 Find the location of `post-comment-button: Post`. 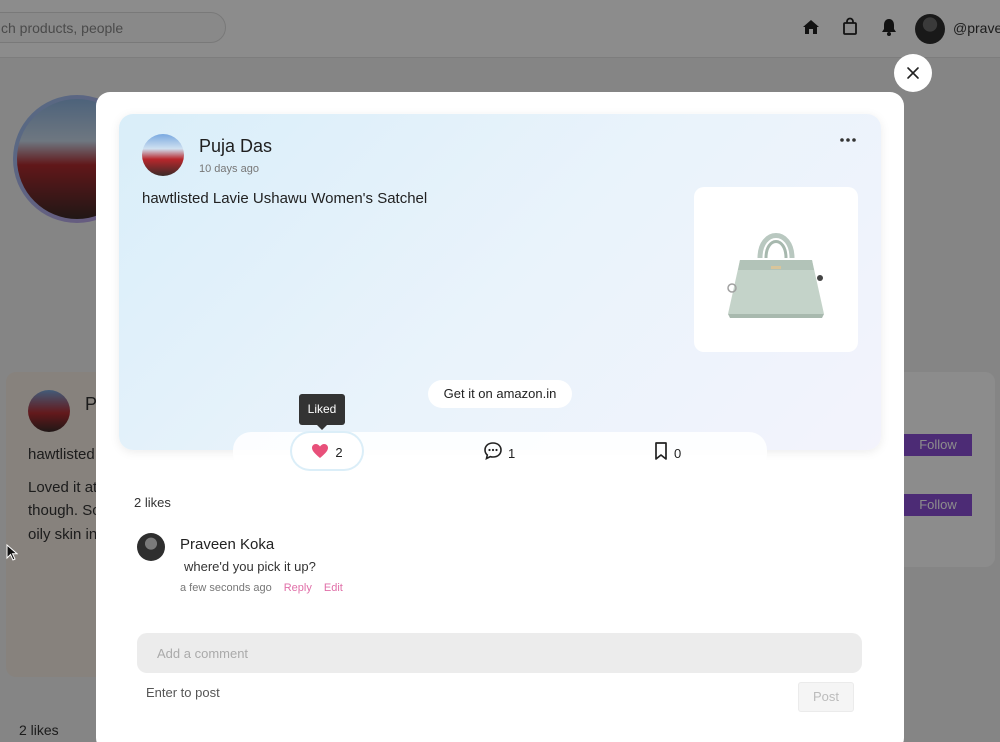

post-comment-button: Post is located at coordinates (826, 697).